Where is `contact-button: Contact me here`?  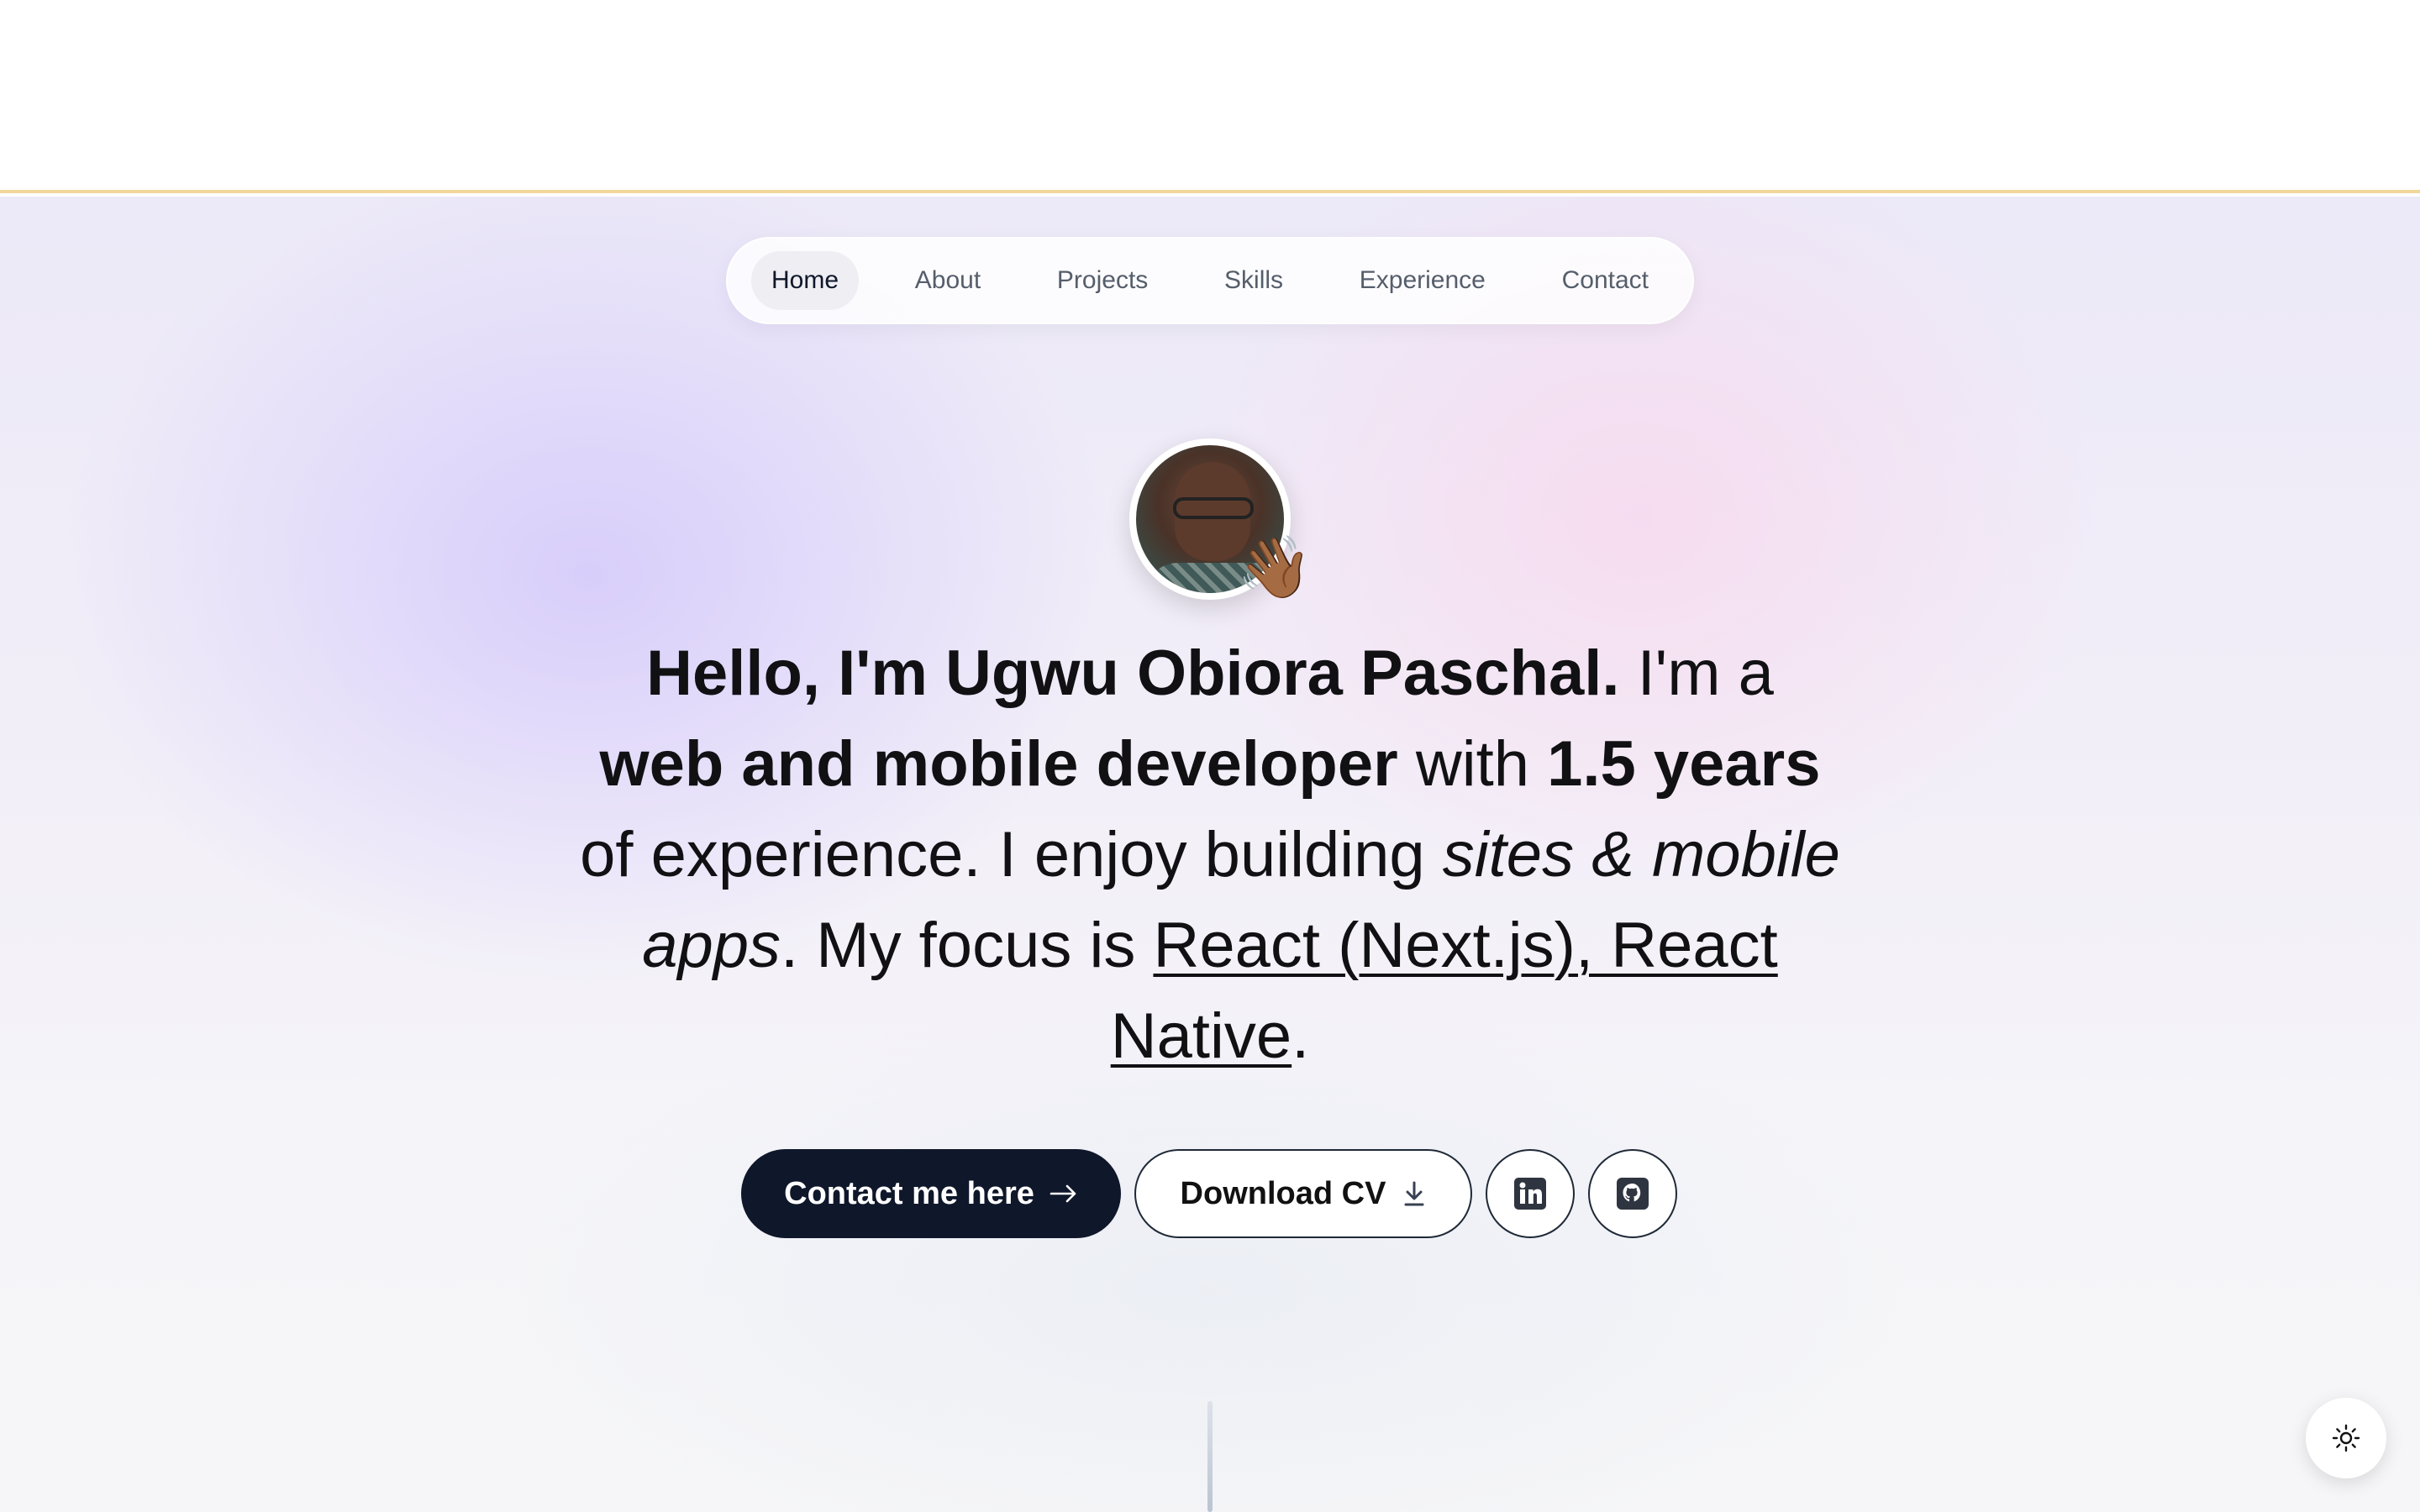 contact-button: Contact me here is located at coordinates (931, 1193).